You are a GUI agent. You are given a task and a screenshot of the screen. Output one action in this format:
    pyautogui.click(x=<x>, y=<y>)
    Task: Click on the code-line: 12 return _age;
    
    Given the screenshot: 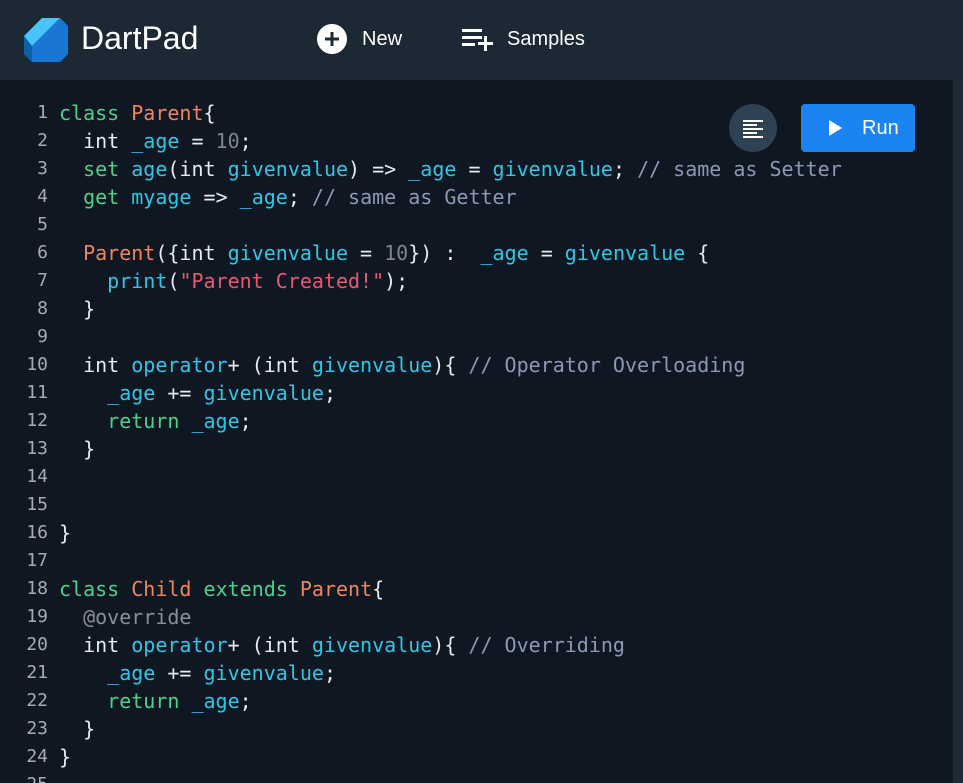 What is the action you would take?
    pyautogui.click(x=476, y=421)
    